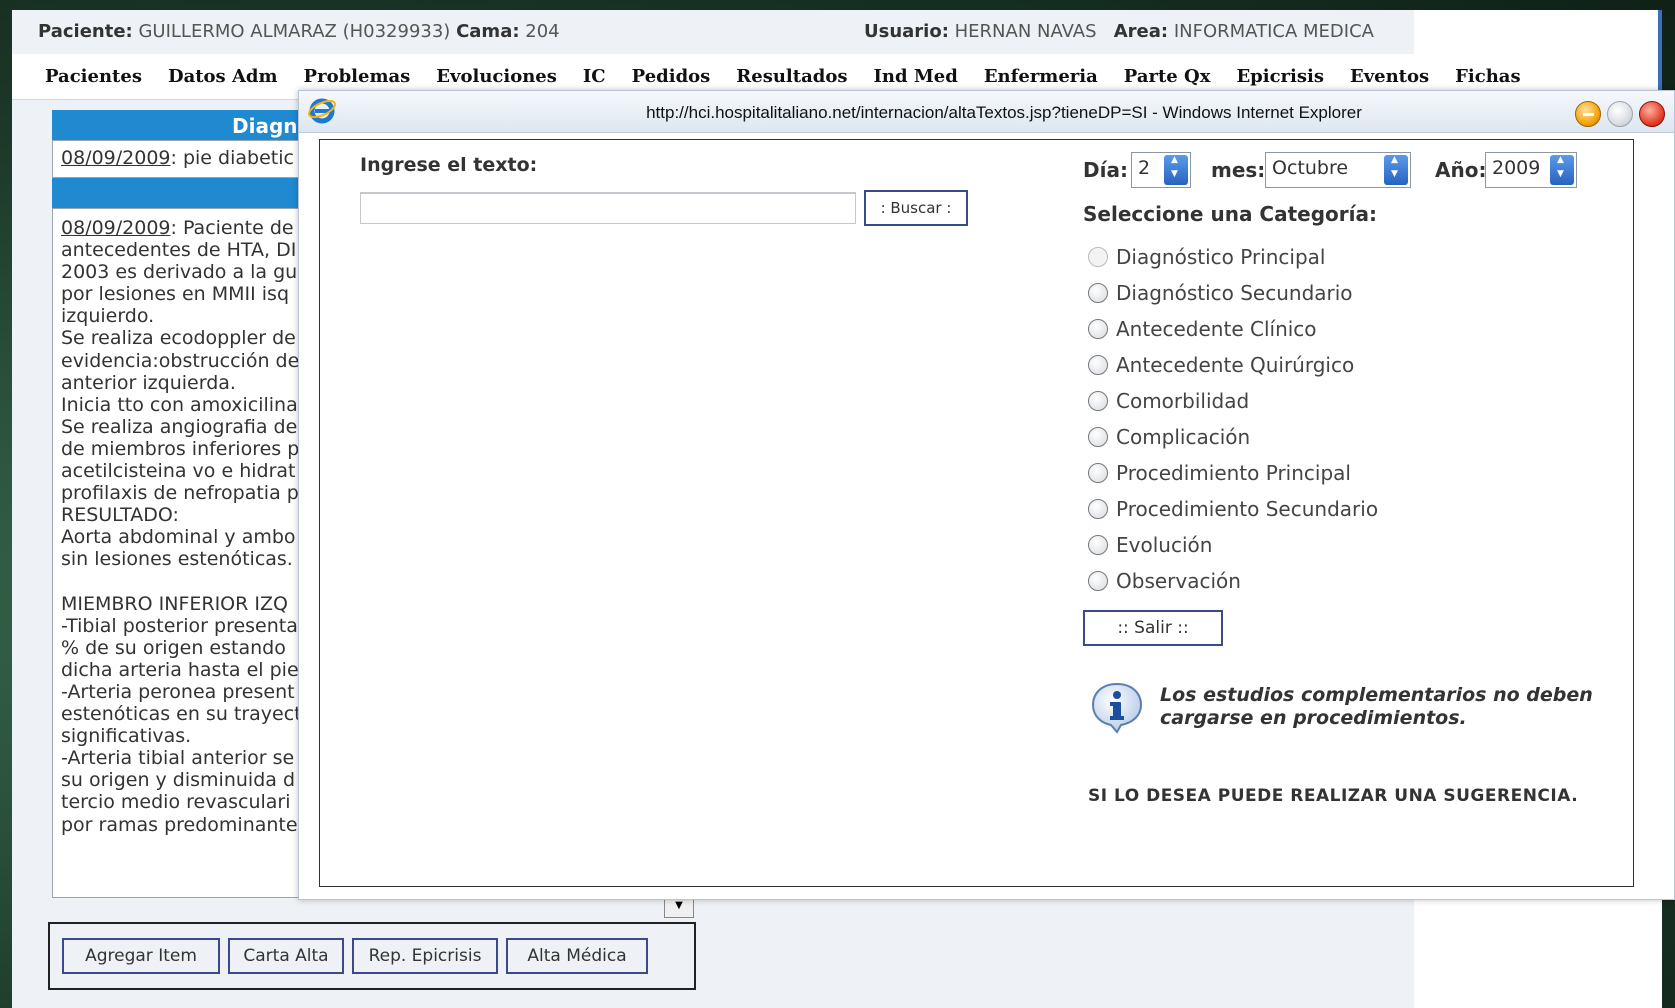 Image resolution: width=1675 pixels, height=1008 pixels. I want to click on nav-pacientes: Pacientes, so click(93, 76).